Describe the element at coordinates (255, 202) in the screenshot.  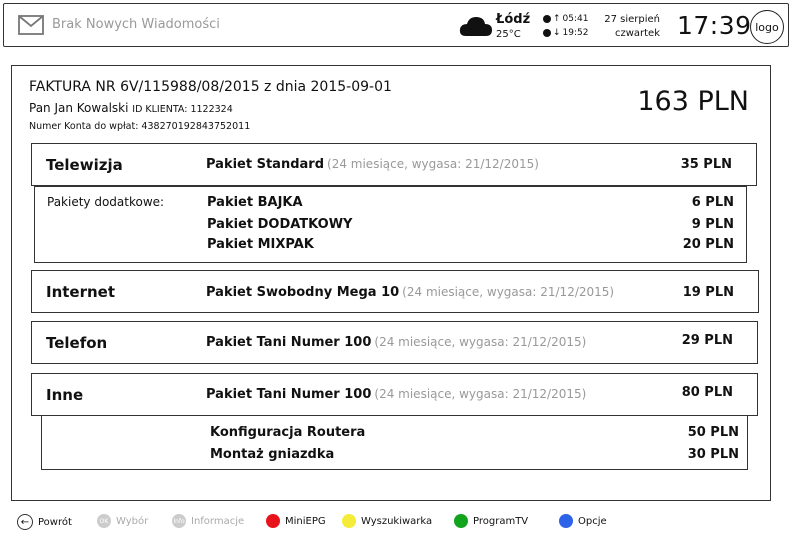
I see `extra-package-name: Pakiet BAJKA` at that location.